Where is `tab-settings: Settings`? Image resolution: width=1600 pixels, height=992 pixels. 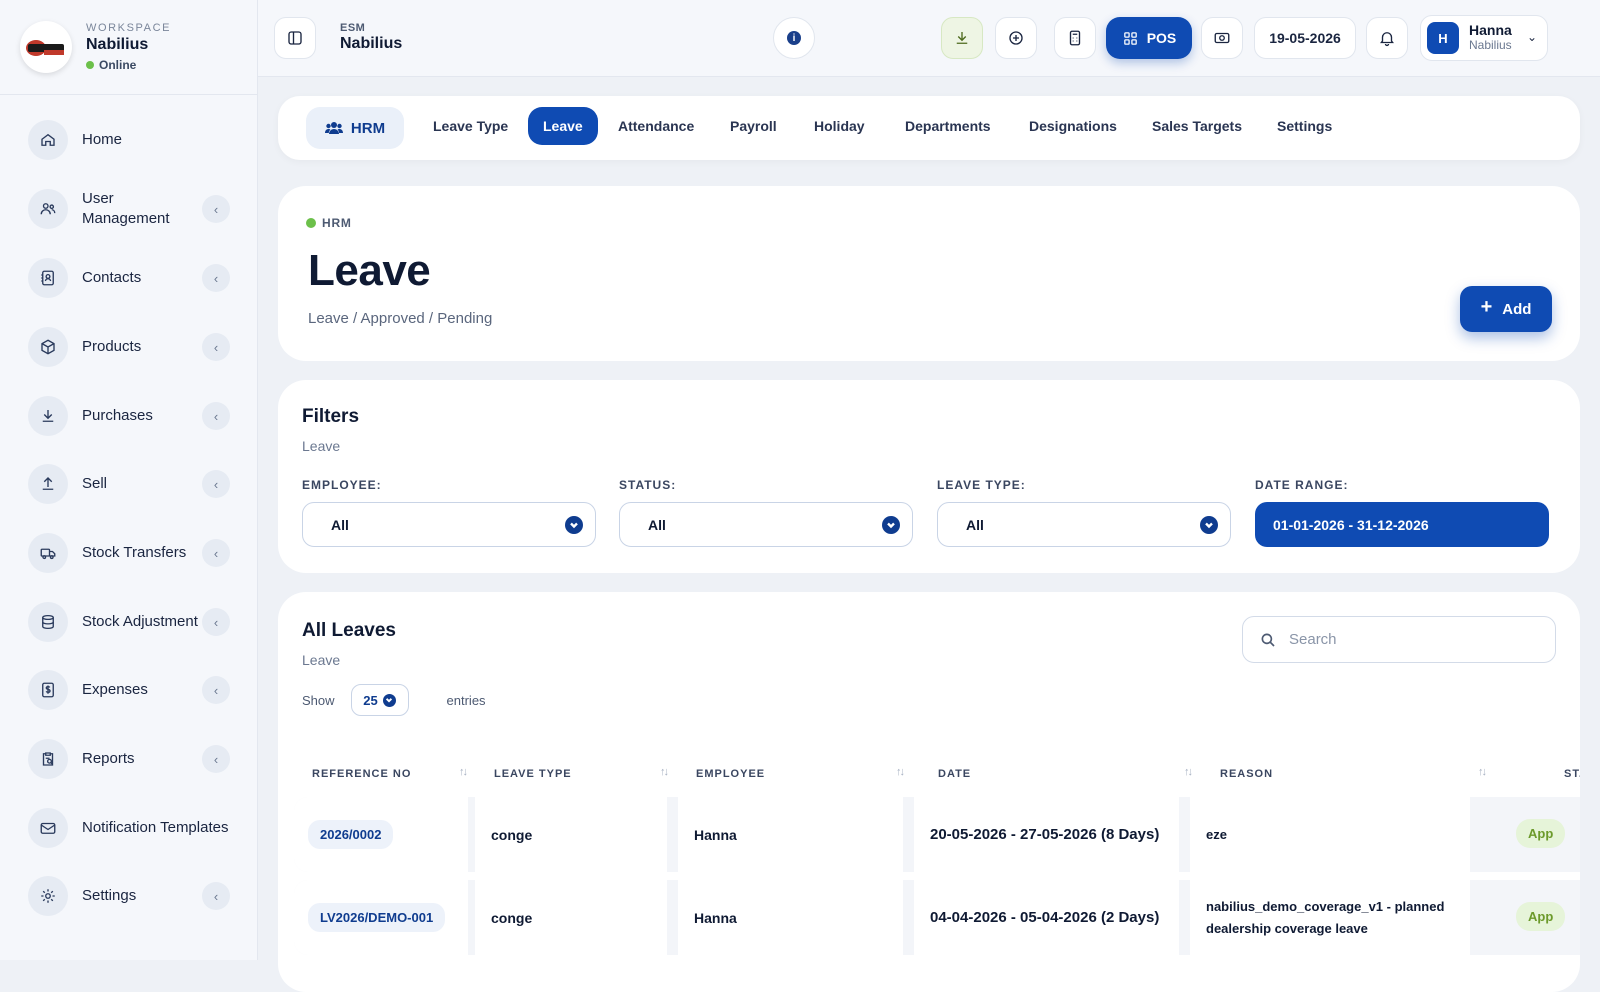 tab-settings: Settings is located at coordinates (1304, 126).